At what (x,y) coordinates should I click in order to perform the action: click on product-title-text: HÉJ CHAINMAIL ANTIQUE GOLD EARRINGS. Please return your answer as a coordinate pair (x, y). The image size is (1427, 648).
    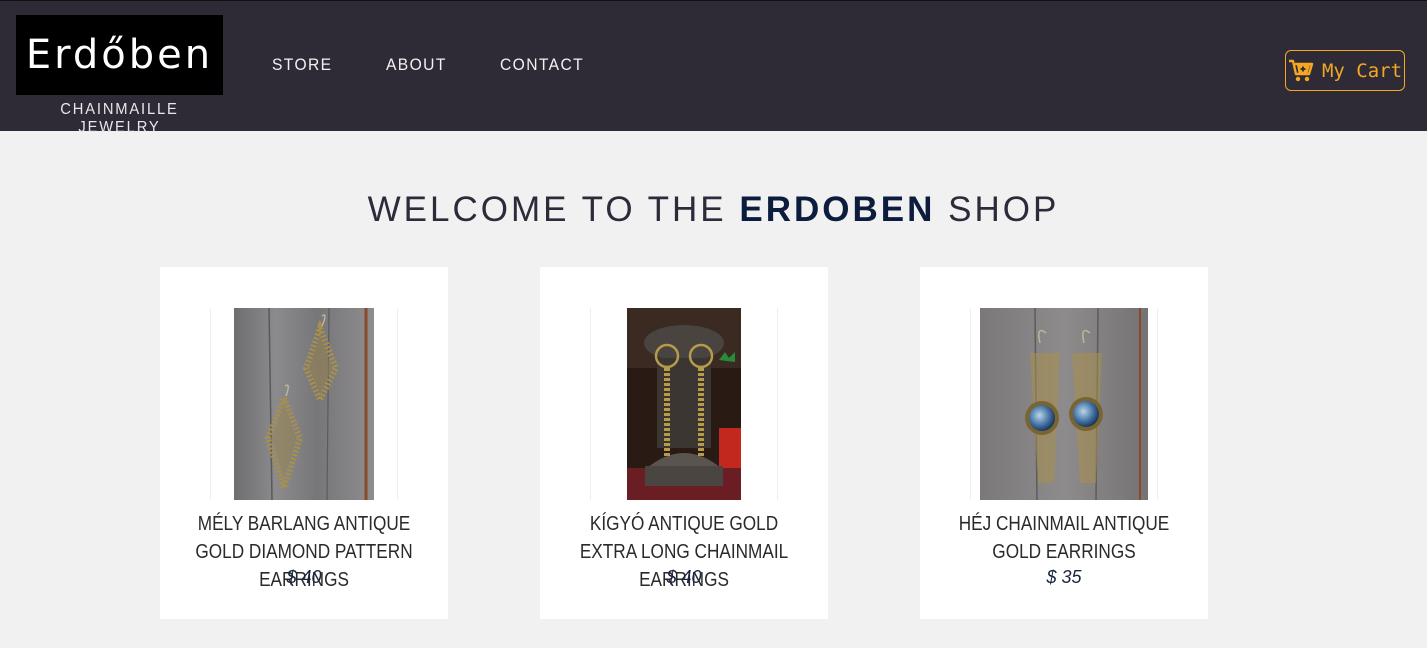
    Looking at the image, I should click on (1064, 538).